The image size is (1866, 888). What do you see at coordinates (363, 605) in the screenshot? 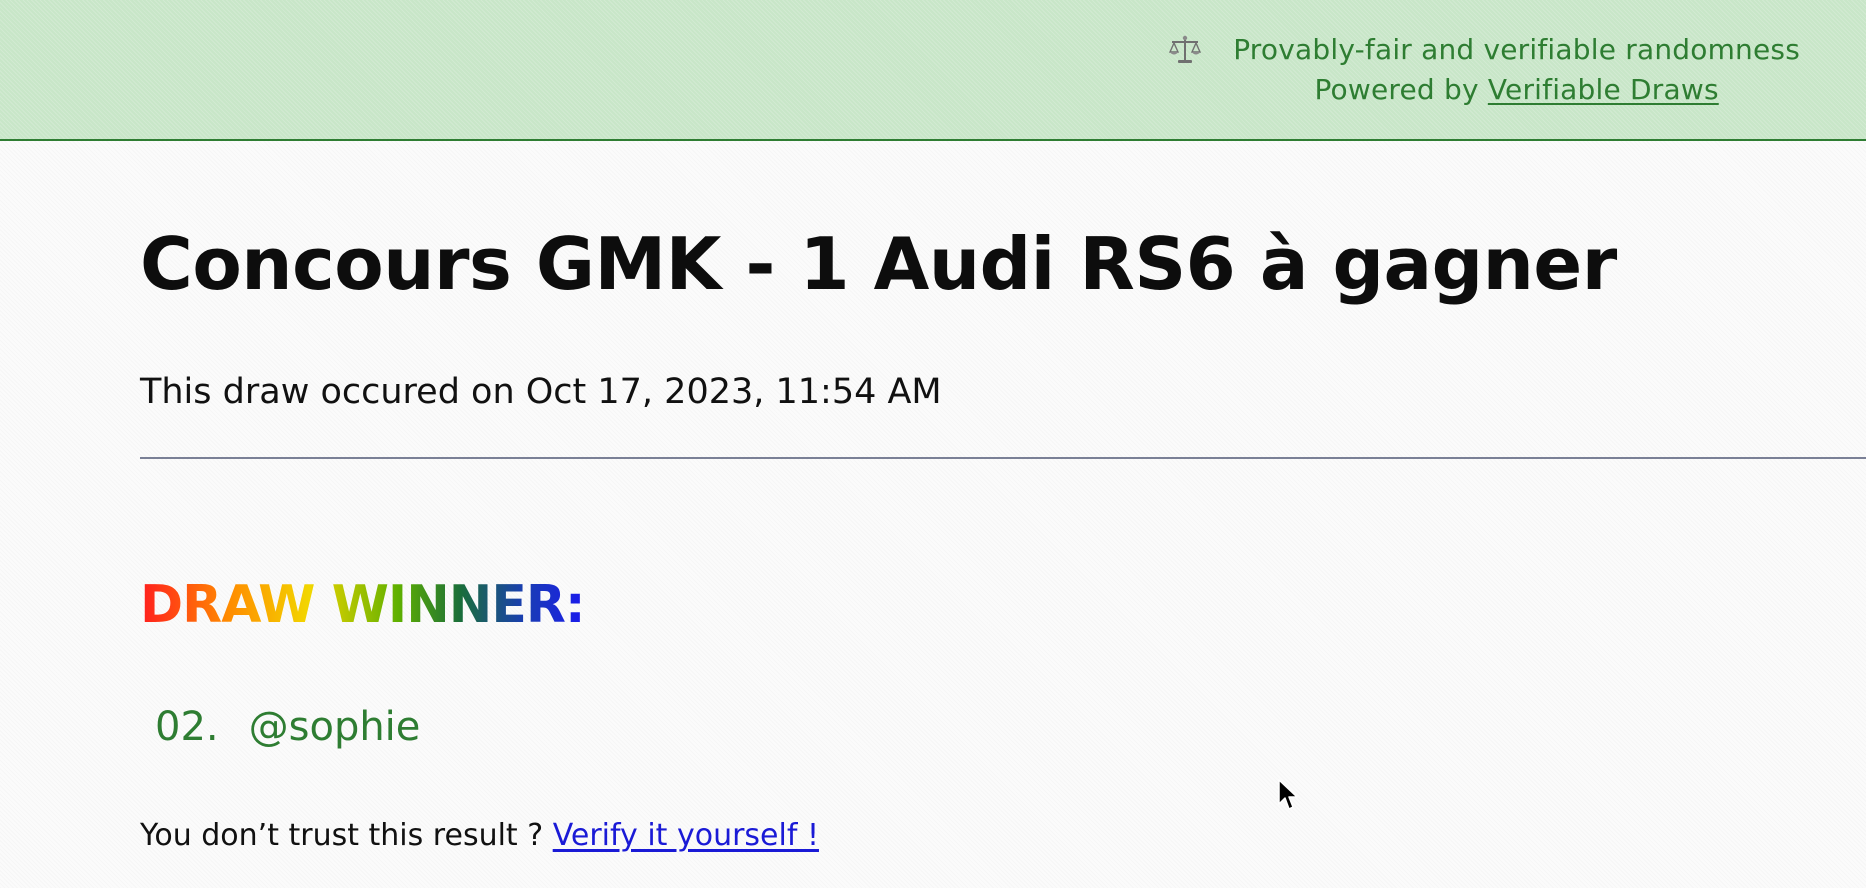
I see `winner-heading: DRAW WINNER:` at bounding box center [363, 605].